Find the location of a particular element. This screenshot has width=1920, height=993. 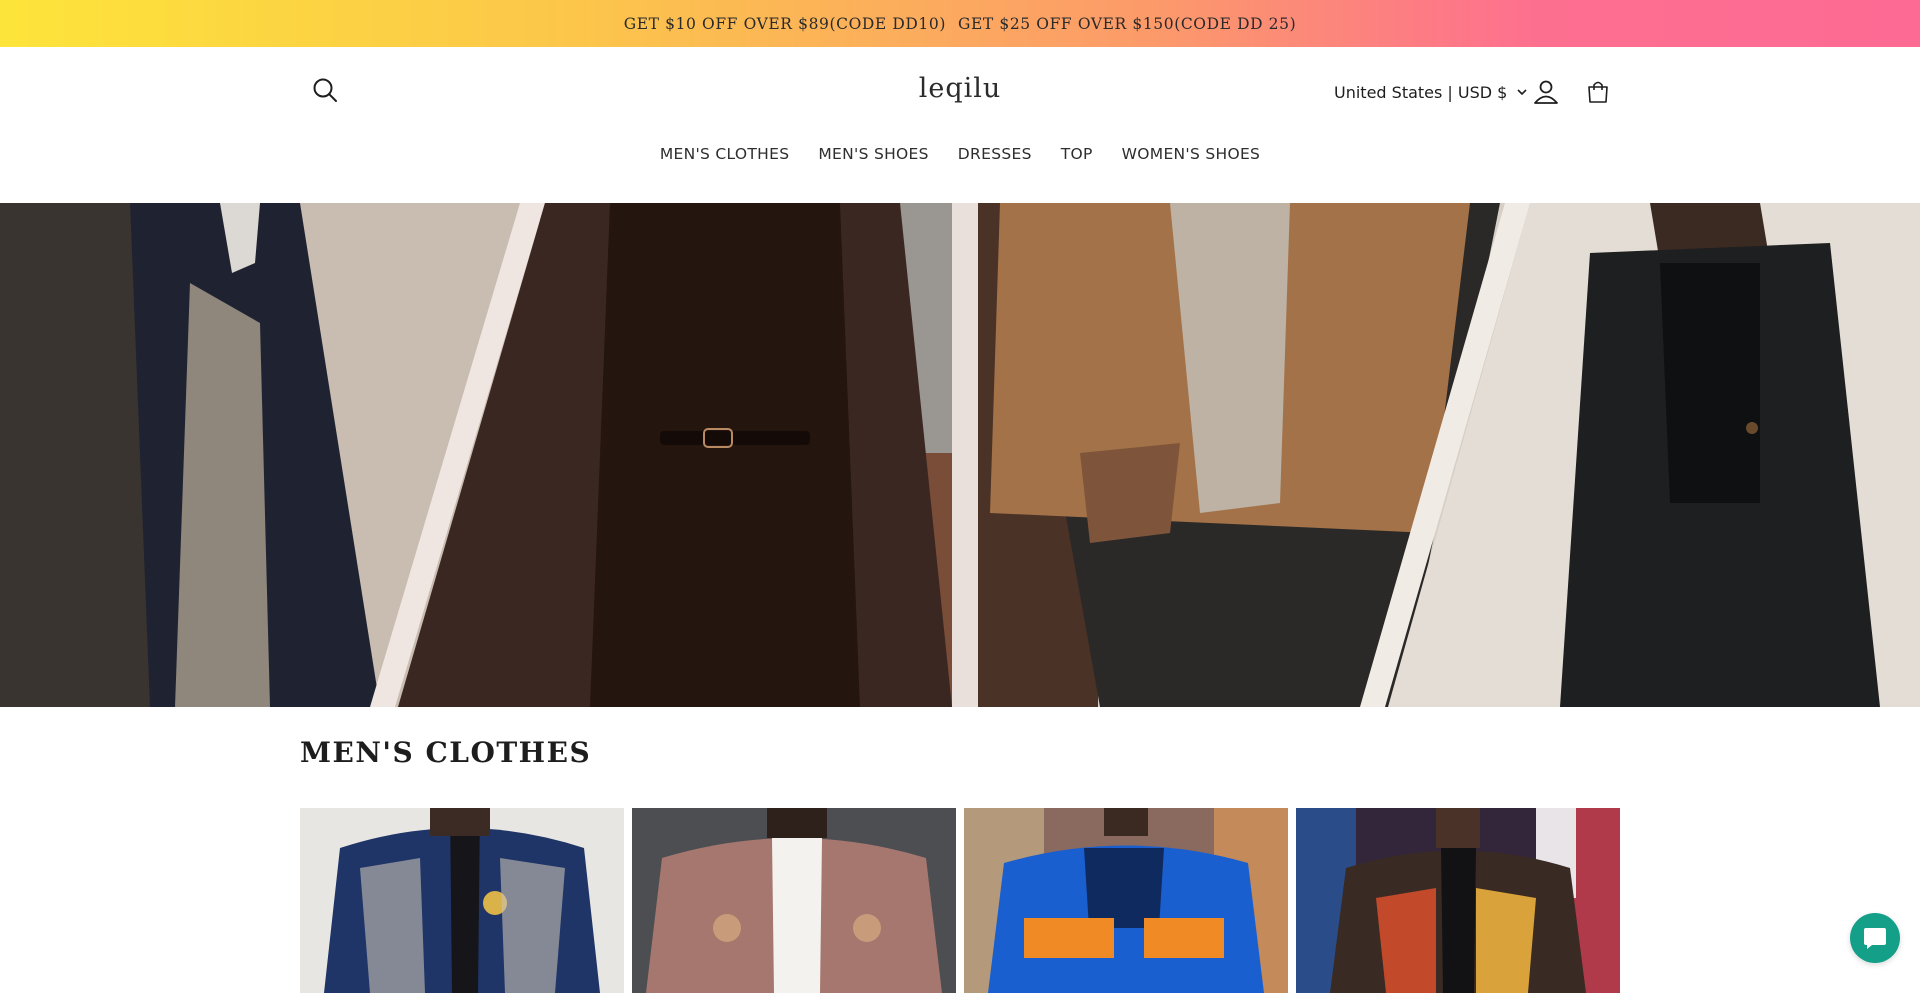

site-logo: leqilu is located at coordinates (960, 88).